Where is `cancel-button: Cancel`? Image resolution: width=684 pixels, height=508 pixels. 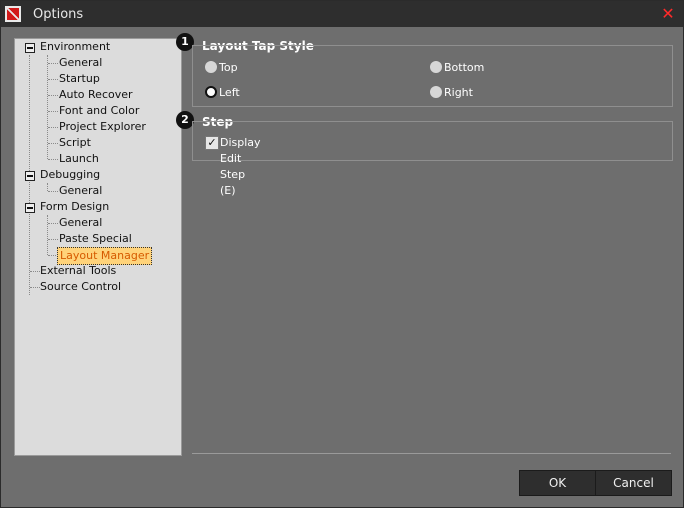
cancel-button: Cancel is located at coordinates (633, 483).